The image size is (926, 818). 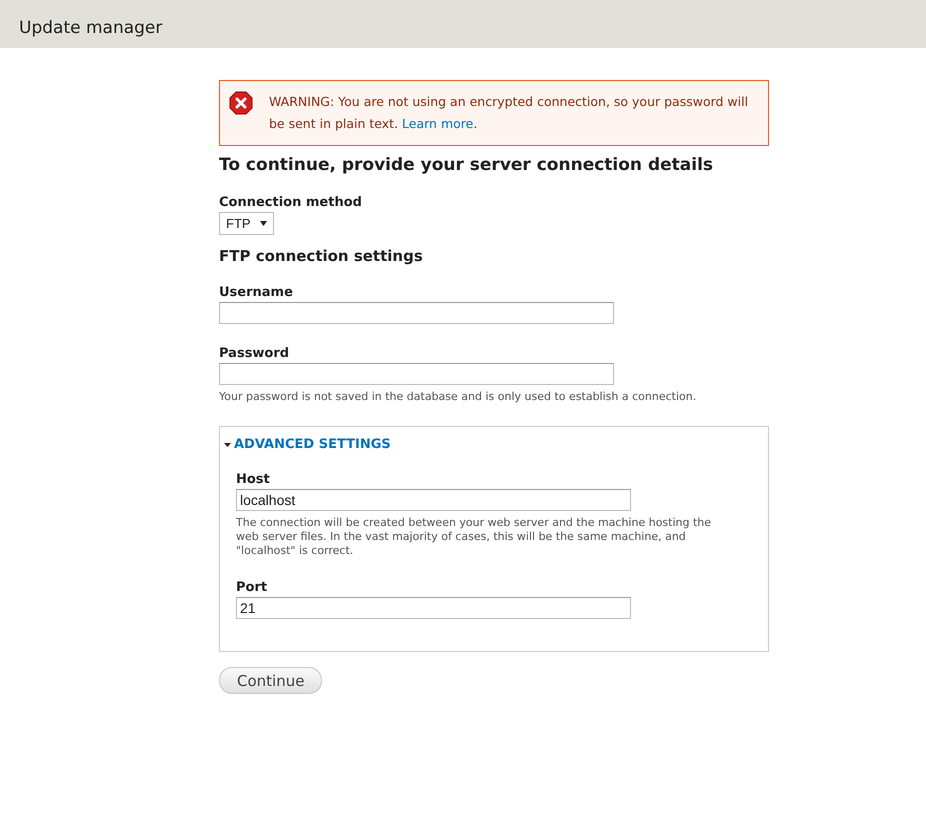 I want to click on advanced-settings-toggle: ADVANCED SETTINGS, so click(x=488, y=444).